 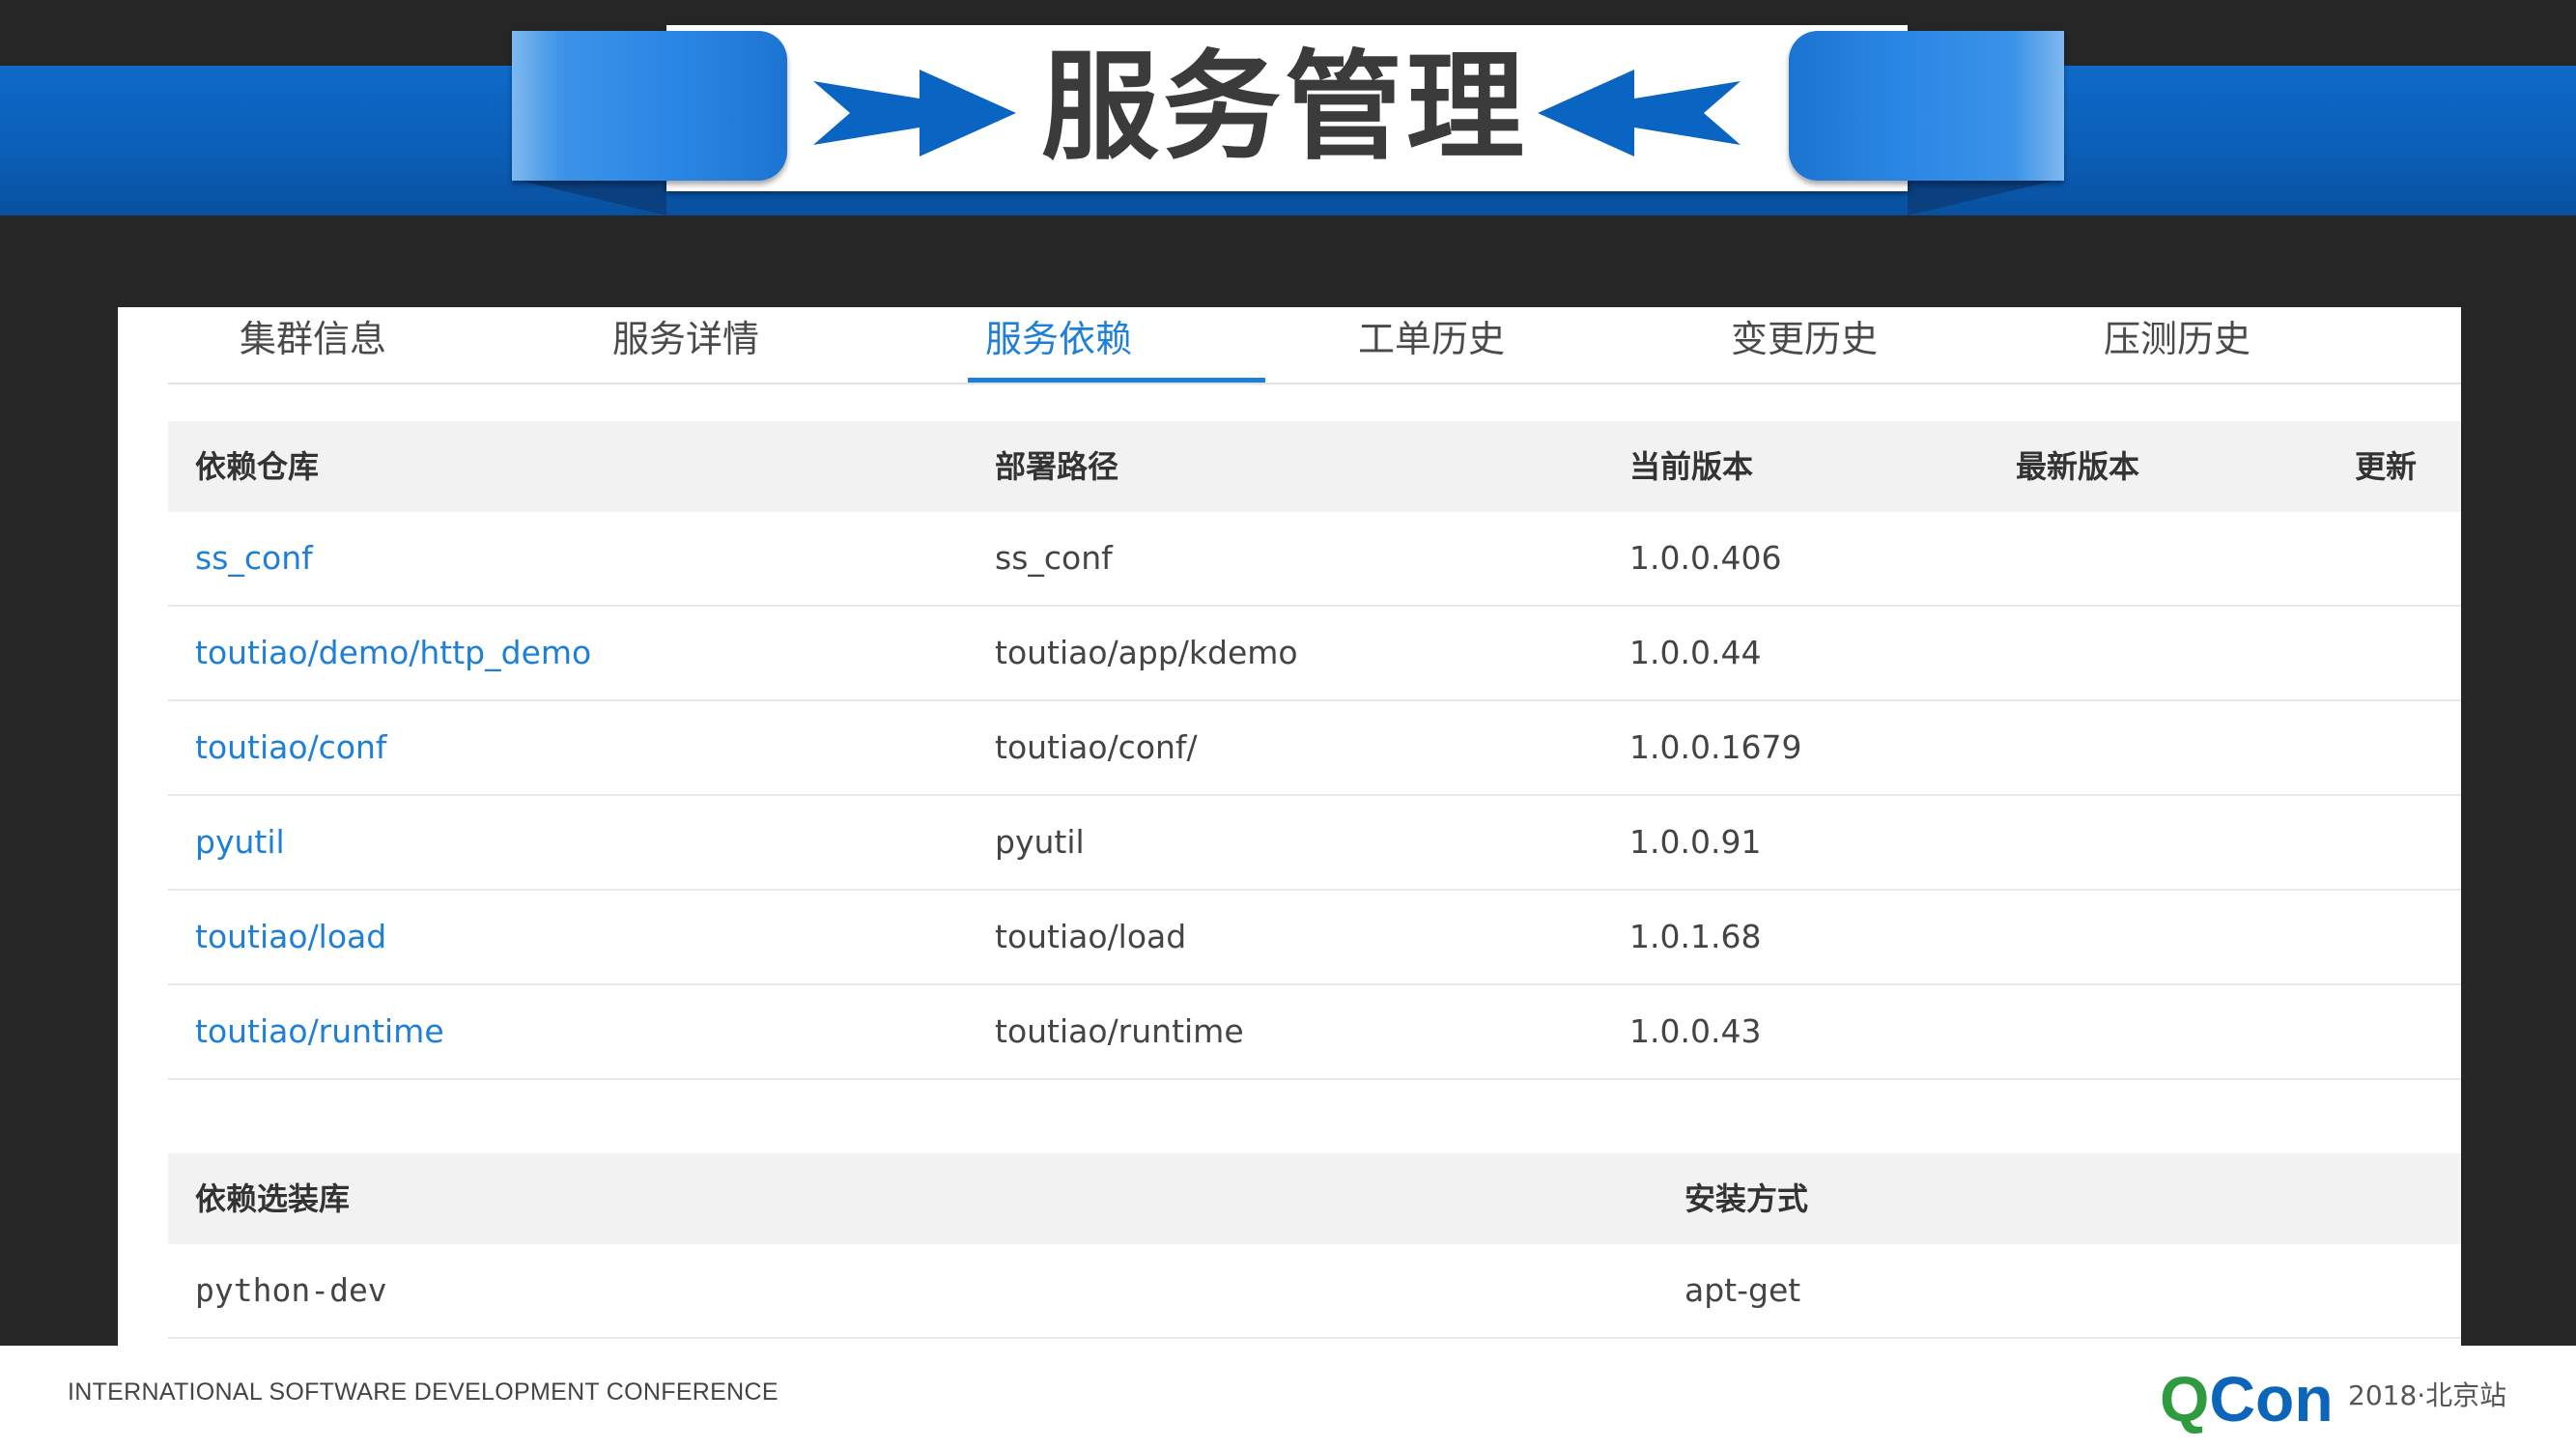 I want to click on tab-load-test-history: 压测历史, so click(x=2177, y=345).